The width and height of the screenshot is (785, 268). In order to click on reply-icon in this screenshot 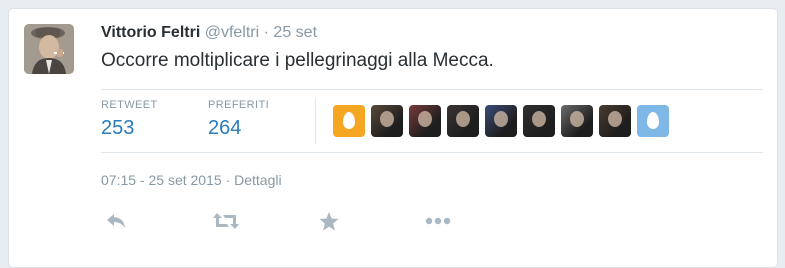, I will do `click(116, 221)`.